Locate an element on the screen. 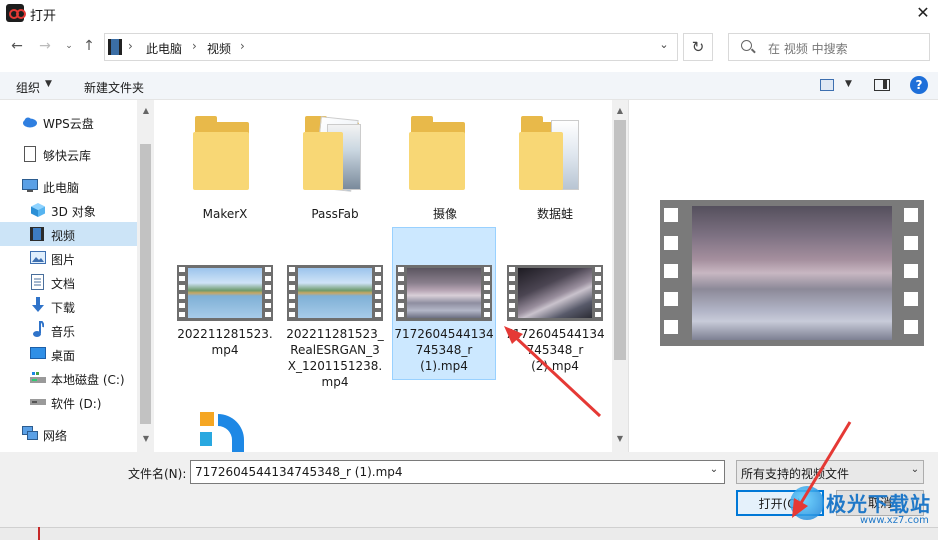 The width and height of the screenshot is (938, 540). sidebar-item-desktop: 桌面 is located at coordinates (68, 354).